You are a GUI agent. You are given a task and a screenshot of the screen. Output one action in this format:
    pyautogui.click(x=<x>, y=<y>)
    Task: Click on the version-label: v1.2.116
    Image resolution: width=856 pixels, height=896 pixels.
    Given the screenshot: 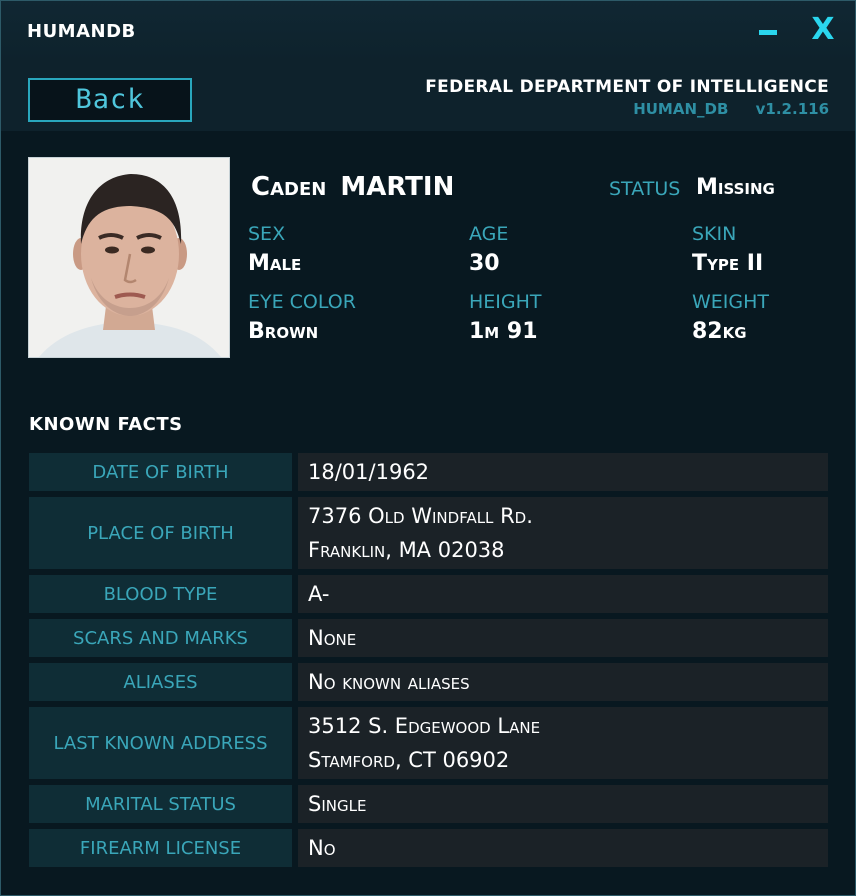 What is the action you would take?
    pyautogui.click(x=792, y=109)
    